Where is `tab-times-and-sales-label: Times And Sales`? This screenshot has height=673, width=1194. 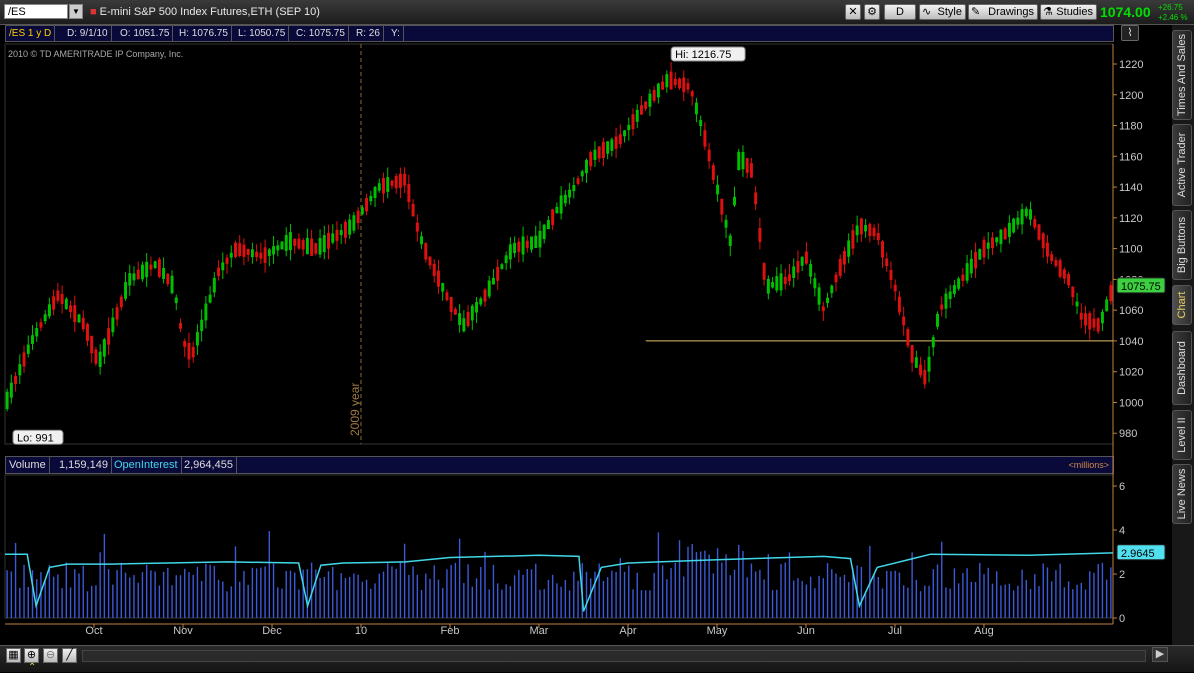
tab-times-and-sales-label: Times And Sales is located at coordinates (1182, 75).